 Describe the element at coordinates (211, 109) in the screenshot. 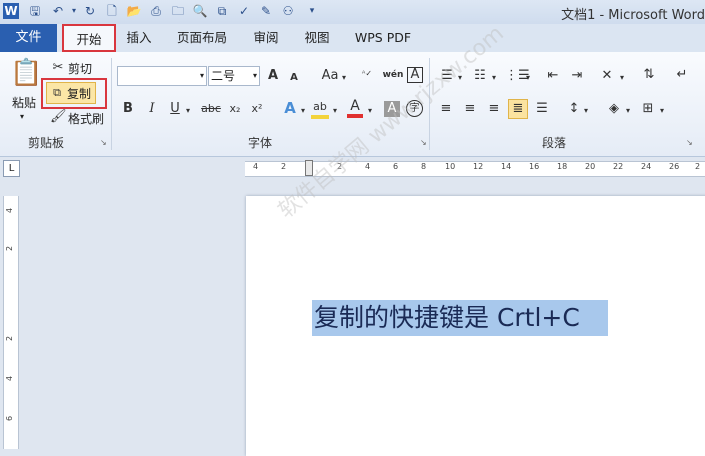

I see `strikethrough-button: abc` at that location.